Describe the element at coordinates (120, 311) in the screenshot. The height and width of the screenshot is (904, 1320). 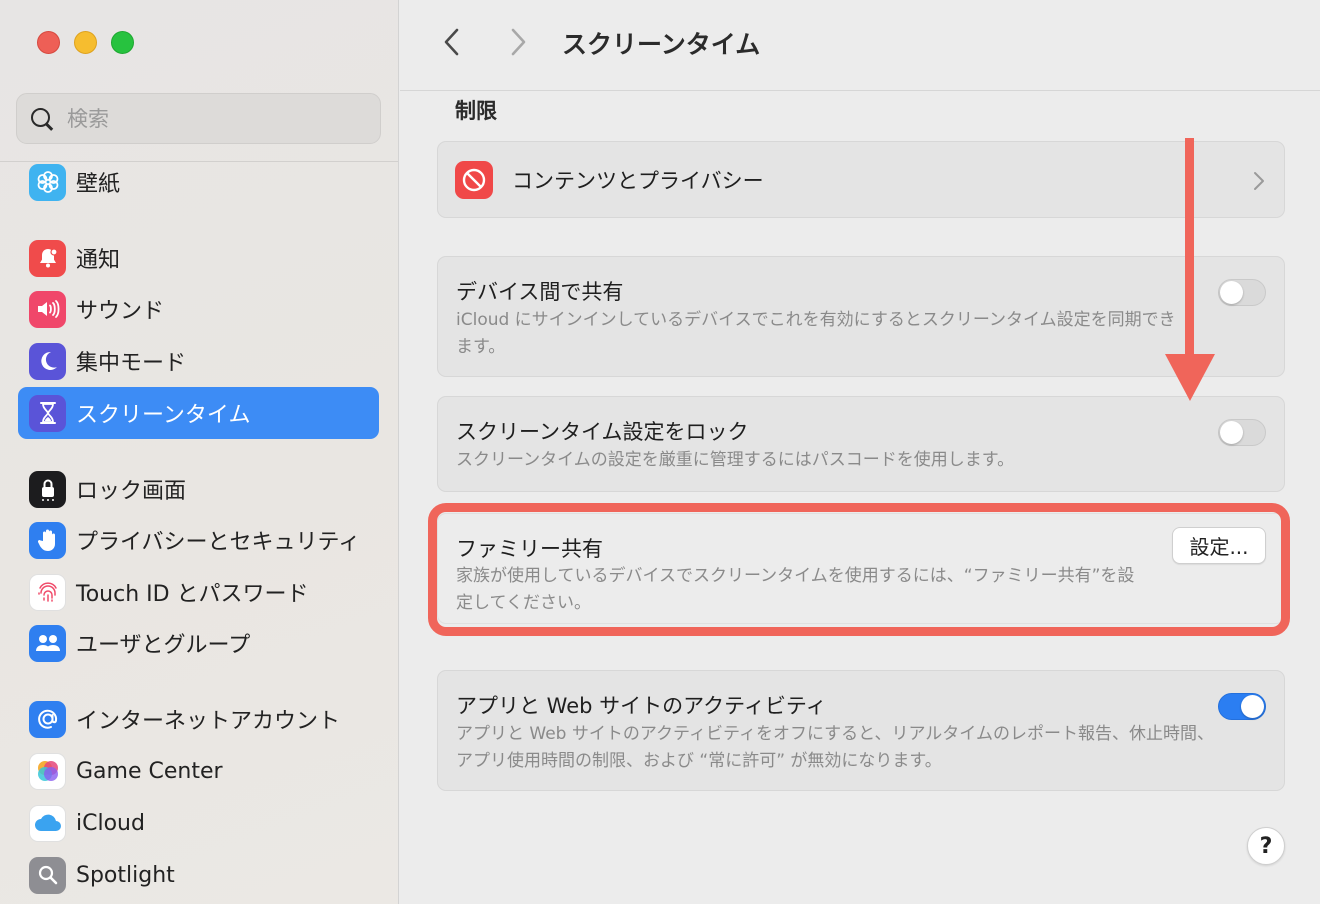
I see `sidebar-item-label: サウンド` at that location.